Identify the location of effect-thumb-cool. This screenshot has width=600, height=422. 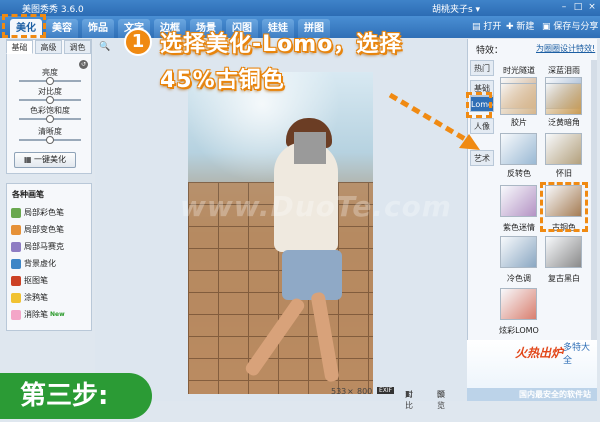
(518, 252).